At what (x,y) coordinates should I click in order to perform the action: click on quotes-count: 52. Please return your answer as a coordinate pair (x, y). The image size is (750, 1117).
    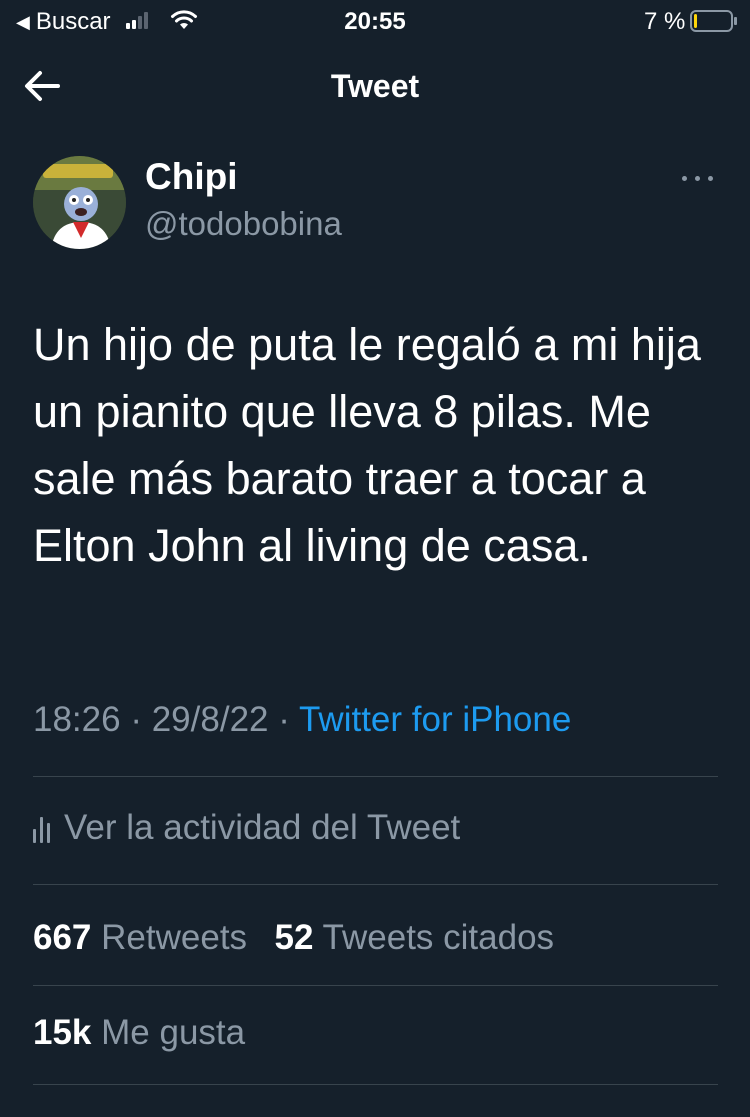
    Looking at the image, I should click on (294, 937).